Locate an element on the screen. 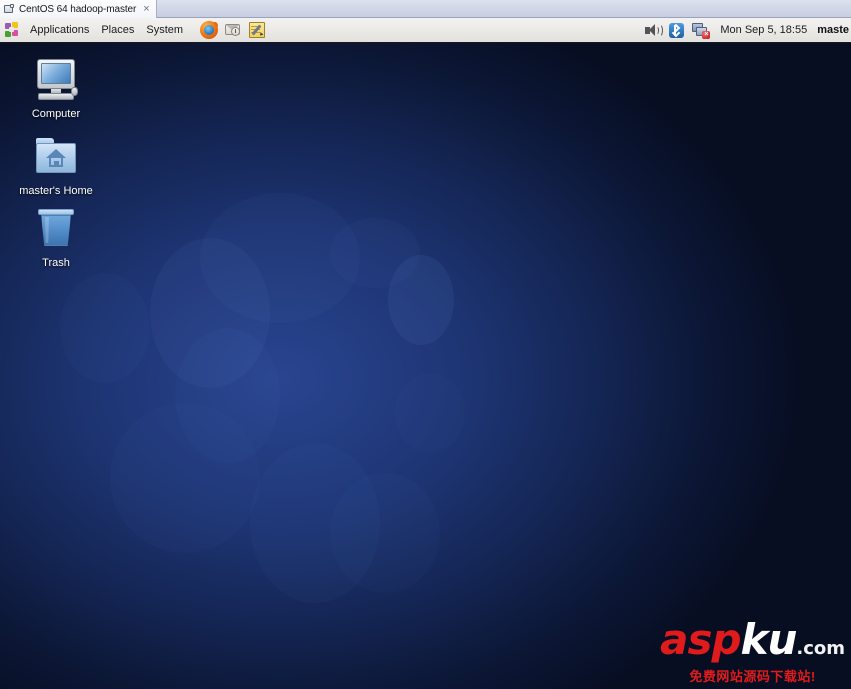 The height and width of the screenshot is (689, 851). desktop-icon-trash-label: Trash is located at coordinates (56, 263).